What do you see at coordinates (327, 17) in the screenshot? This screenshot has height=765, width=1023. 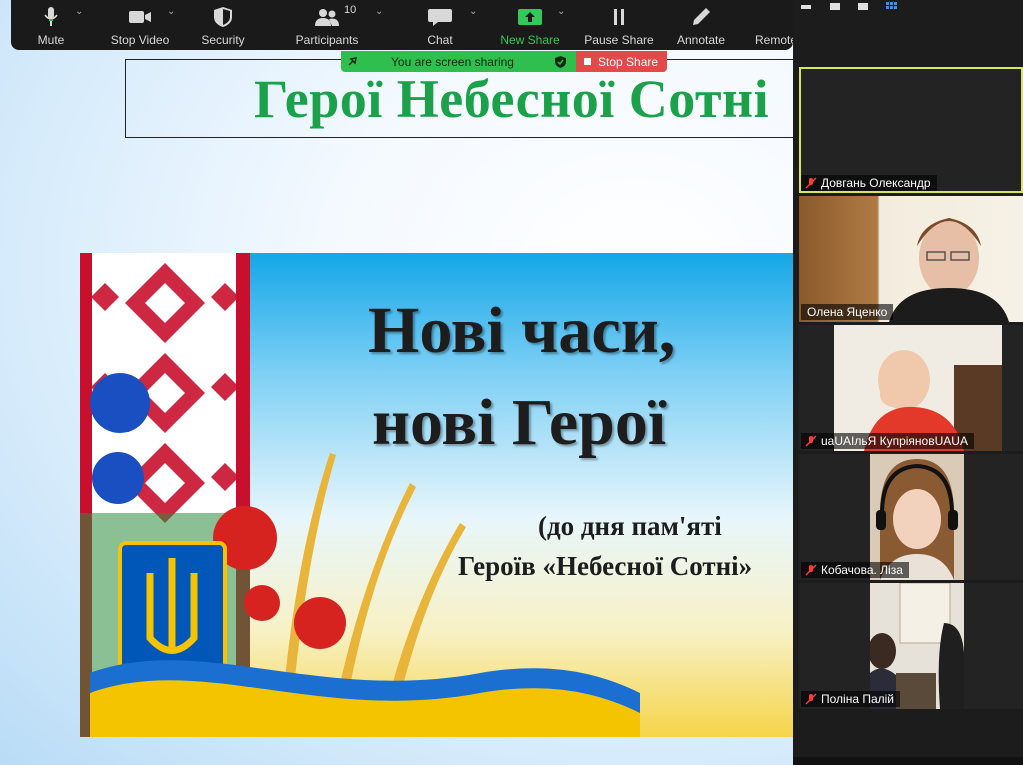 I see `participants-icon` at bounding box center [327, 17].